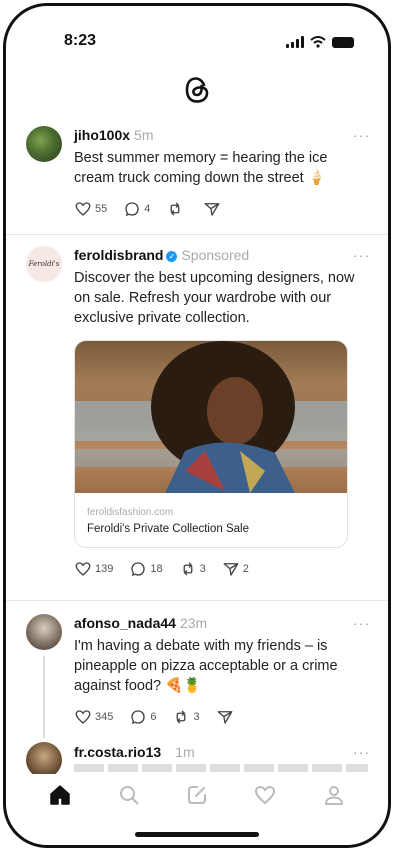 The width and height of the screenshot is (396, 853). What do you see at coordinates (172, 256) in the screenshot?
I see `verified-badge-icon: ✓` at bounding box center [172, 256].